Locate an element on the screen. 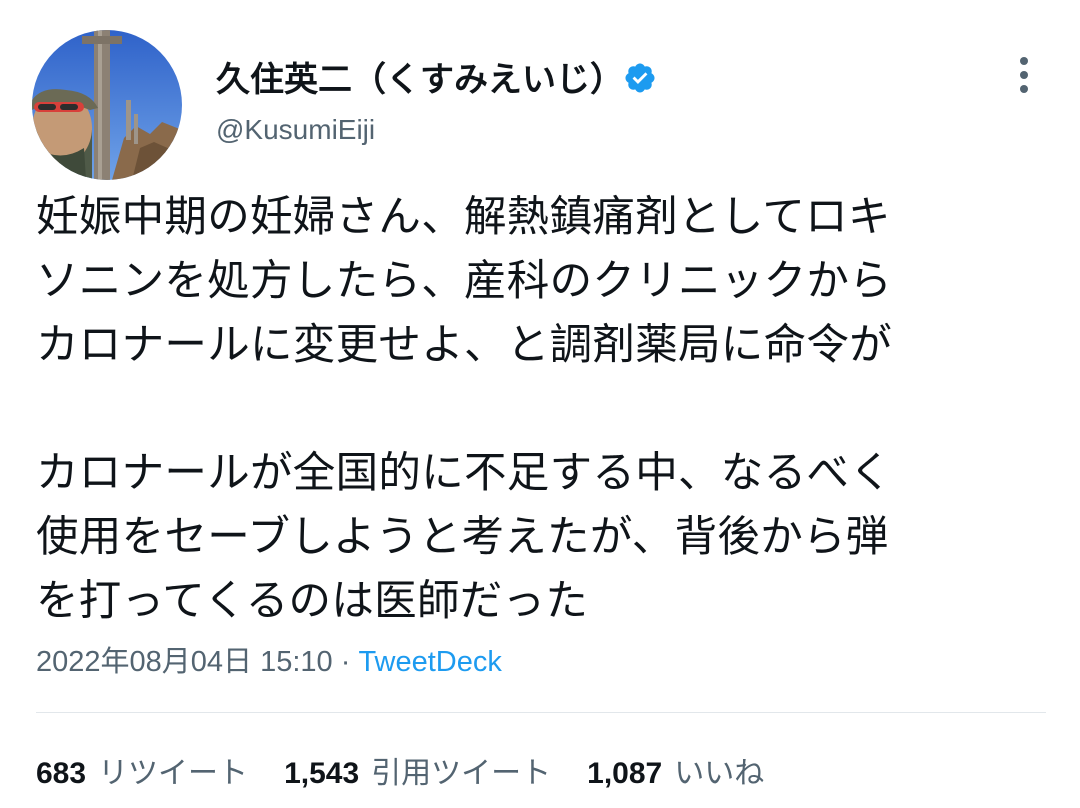 The width and height of the screenshot is (1080, 808). tweet-timestamp: 2022年08月04日 15:10 is located at coordinates (184, 662).